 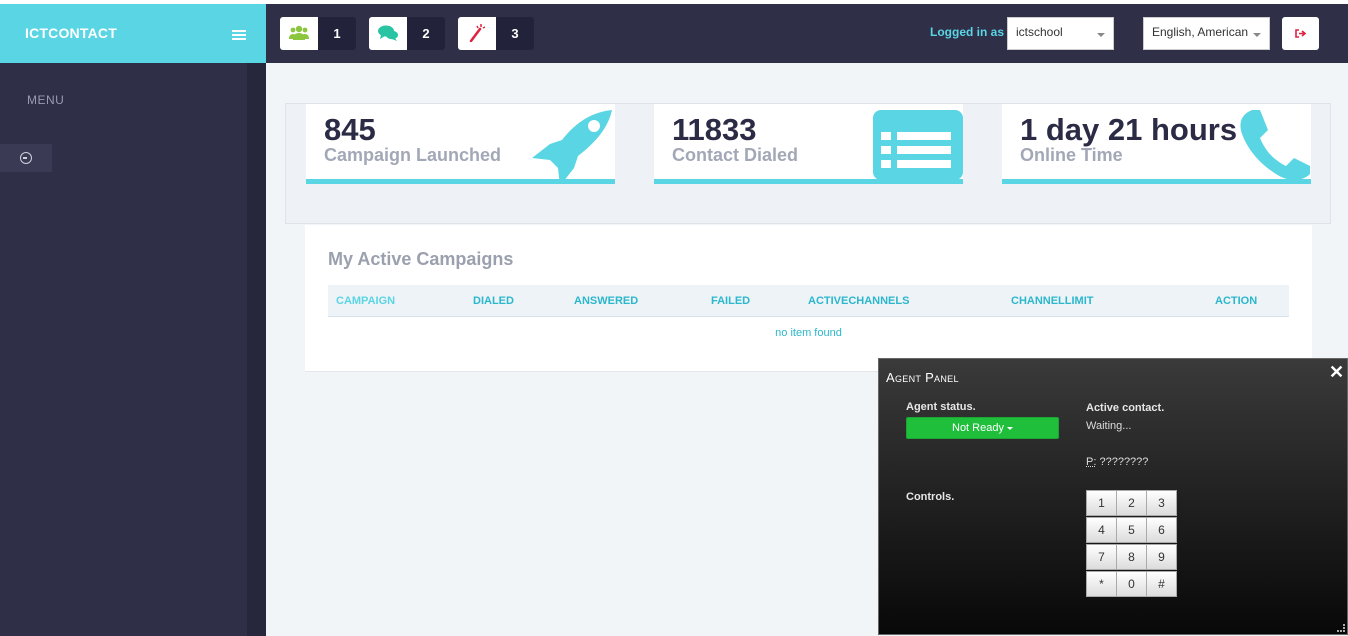 I want to click on sidebar-edge, so click(x=256, y=349).